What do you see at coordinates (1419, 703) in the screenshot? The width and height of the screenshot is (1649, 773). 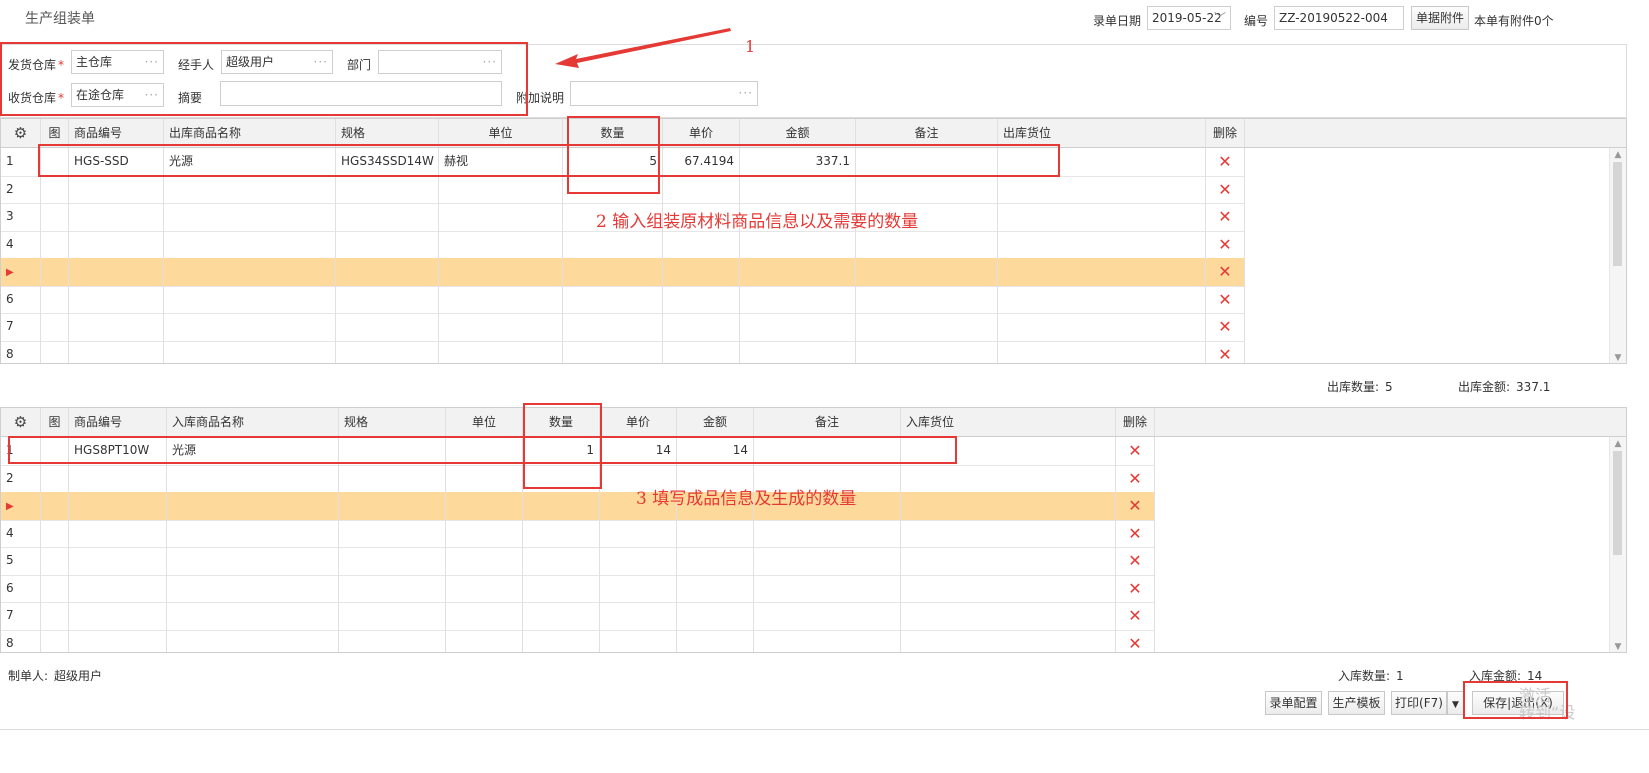 I see `print-button: 打印(F7)` at bounding box center [1419, 703].